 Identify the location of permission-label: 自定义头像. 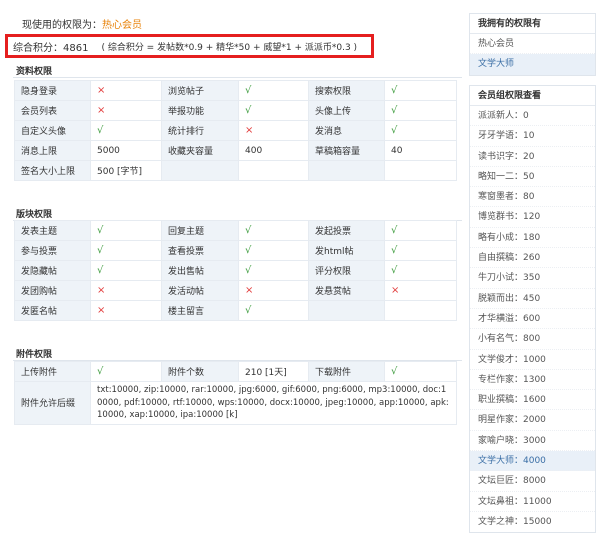
(52, 130).